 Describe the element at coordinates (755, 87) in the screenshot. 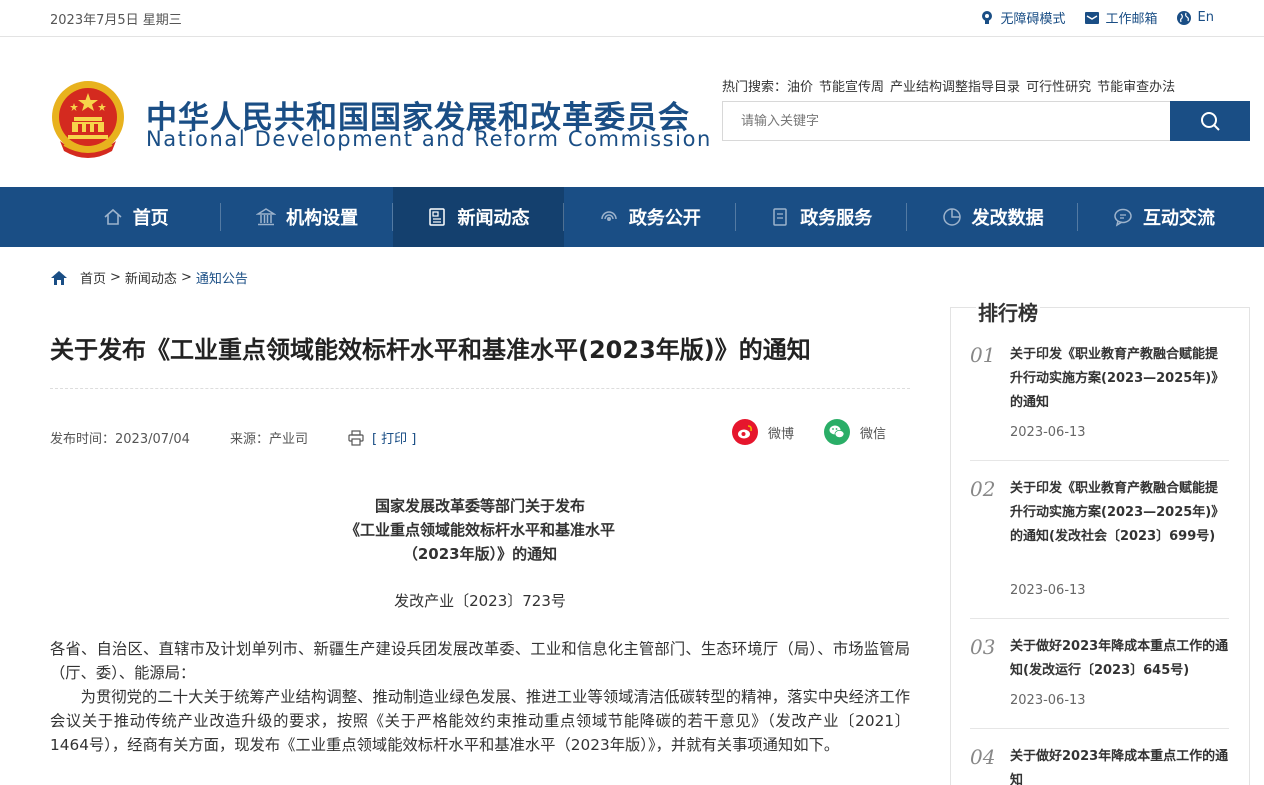

I see `hot-search-label: 热门搜索：` at that location.